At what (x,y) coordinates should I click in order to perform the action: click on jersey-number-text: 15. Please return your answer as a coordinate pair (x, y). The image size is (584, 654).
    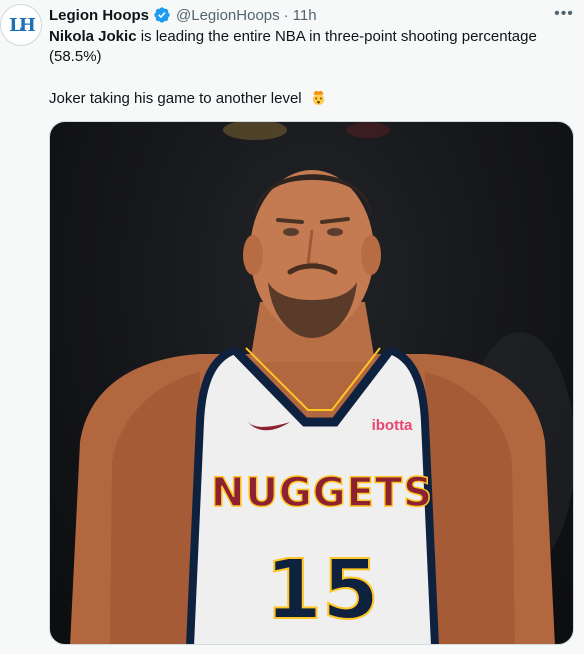
    Looking at the image, I should click on (322, 590).